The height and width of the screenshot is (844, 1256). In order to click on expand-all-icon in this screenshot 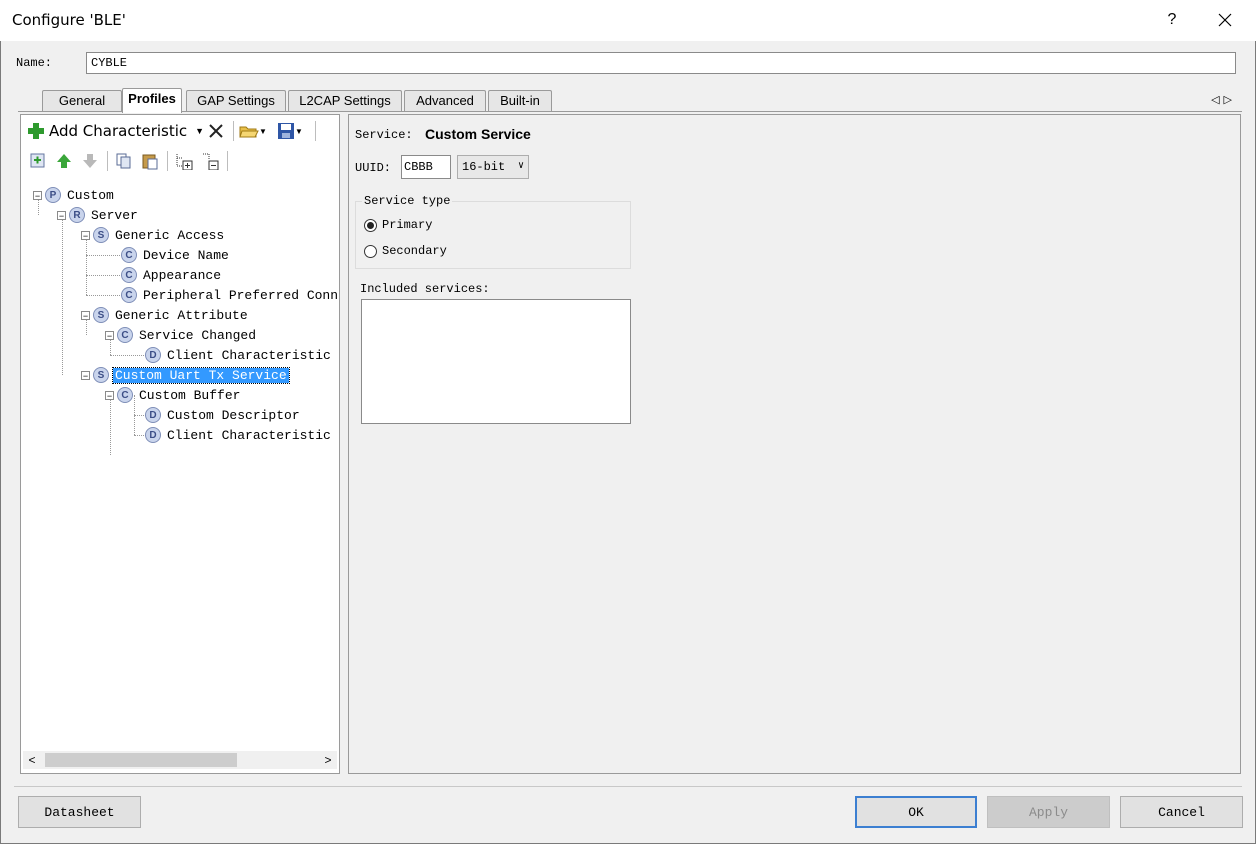, I will do `click(184, 162)`.